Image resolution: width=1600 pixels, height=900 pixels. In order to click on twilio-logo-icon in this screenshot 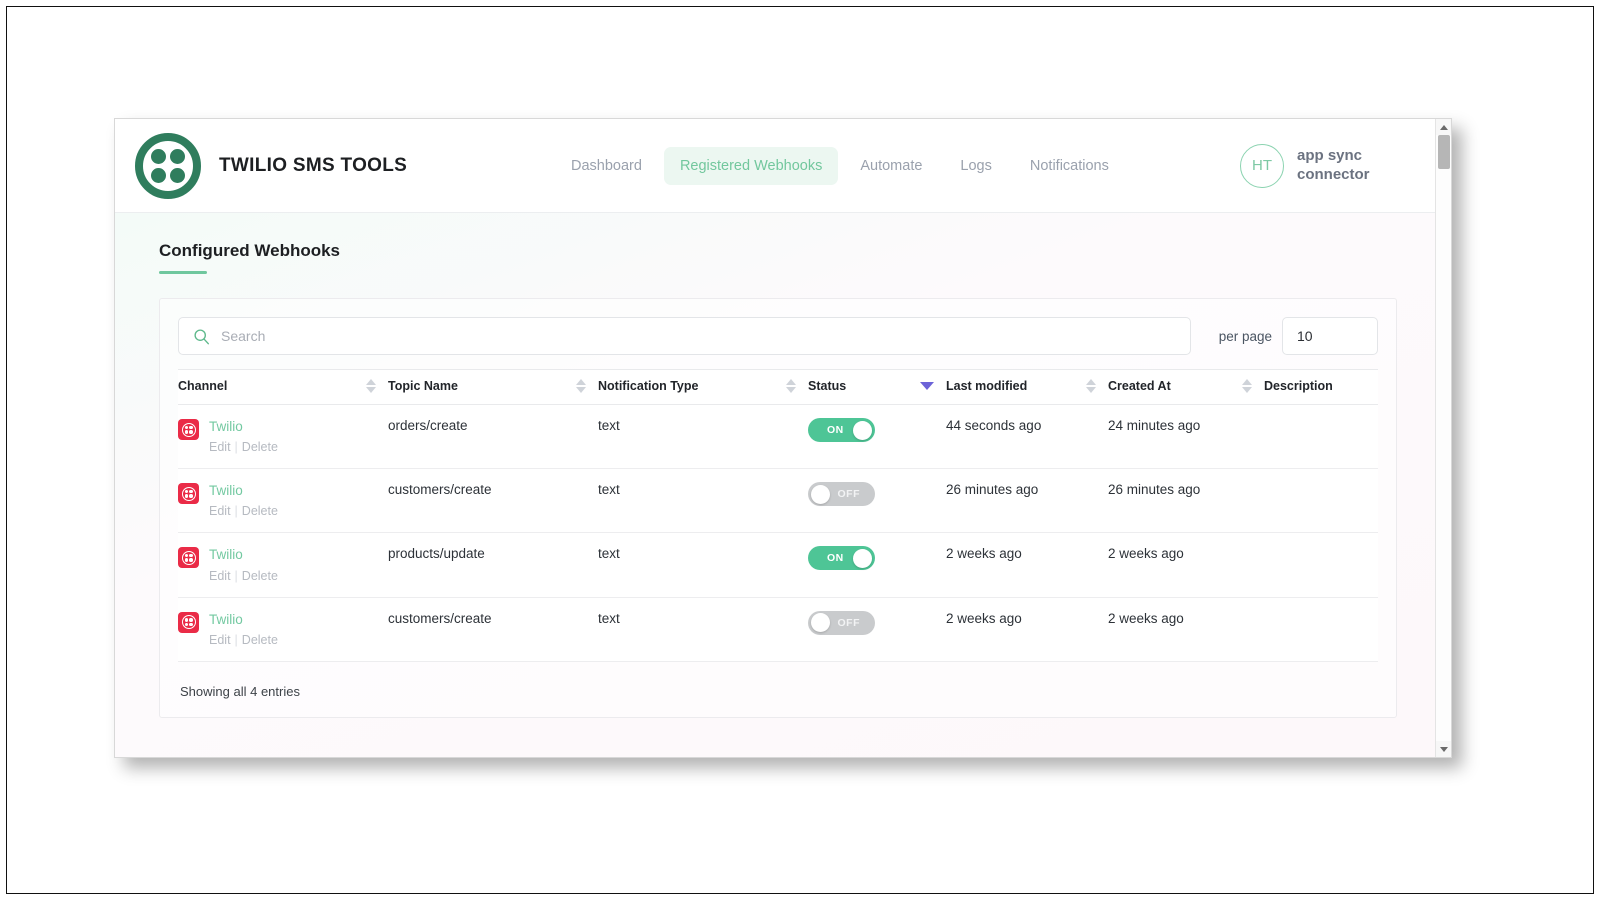, I will do `click(168, 165)`.